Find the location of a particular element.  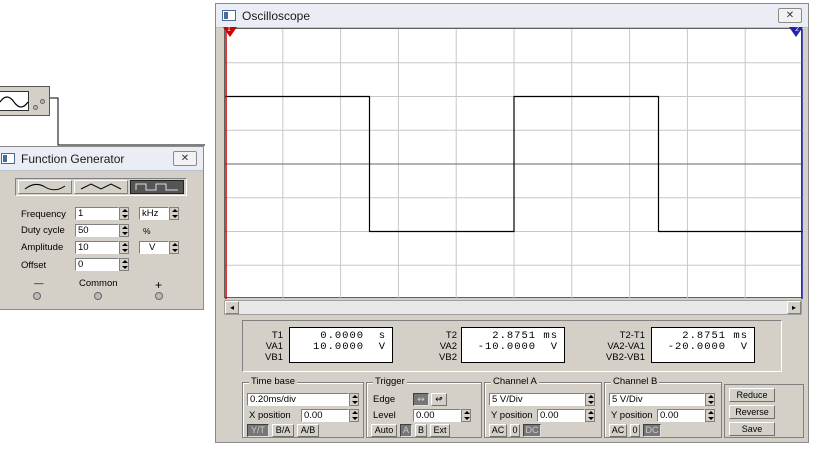

oscilloscope-titlebar: Oscilloscope ✕ is located at coordinates (512, 16).